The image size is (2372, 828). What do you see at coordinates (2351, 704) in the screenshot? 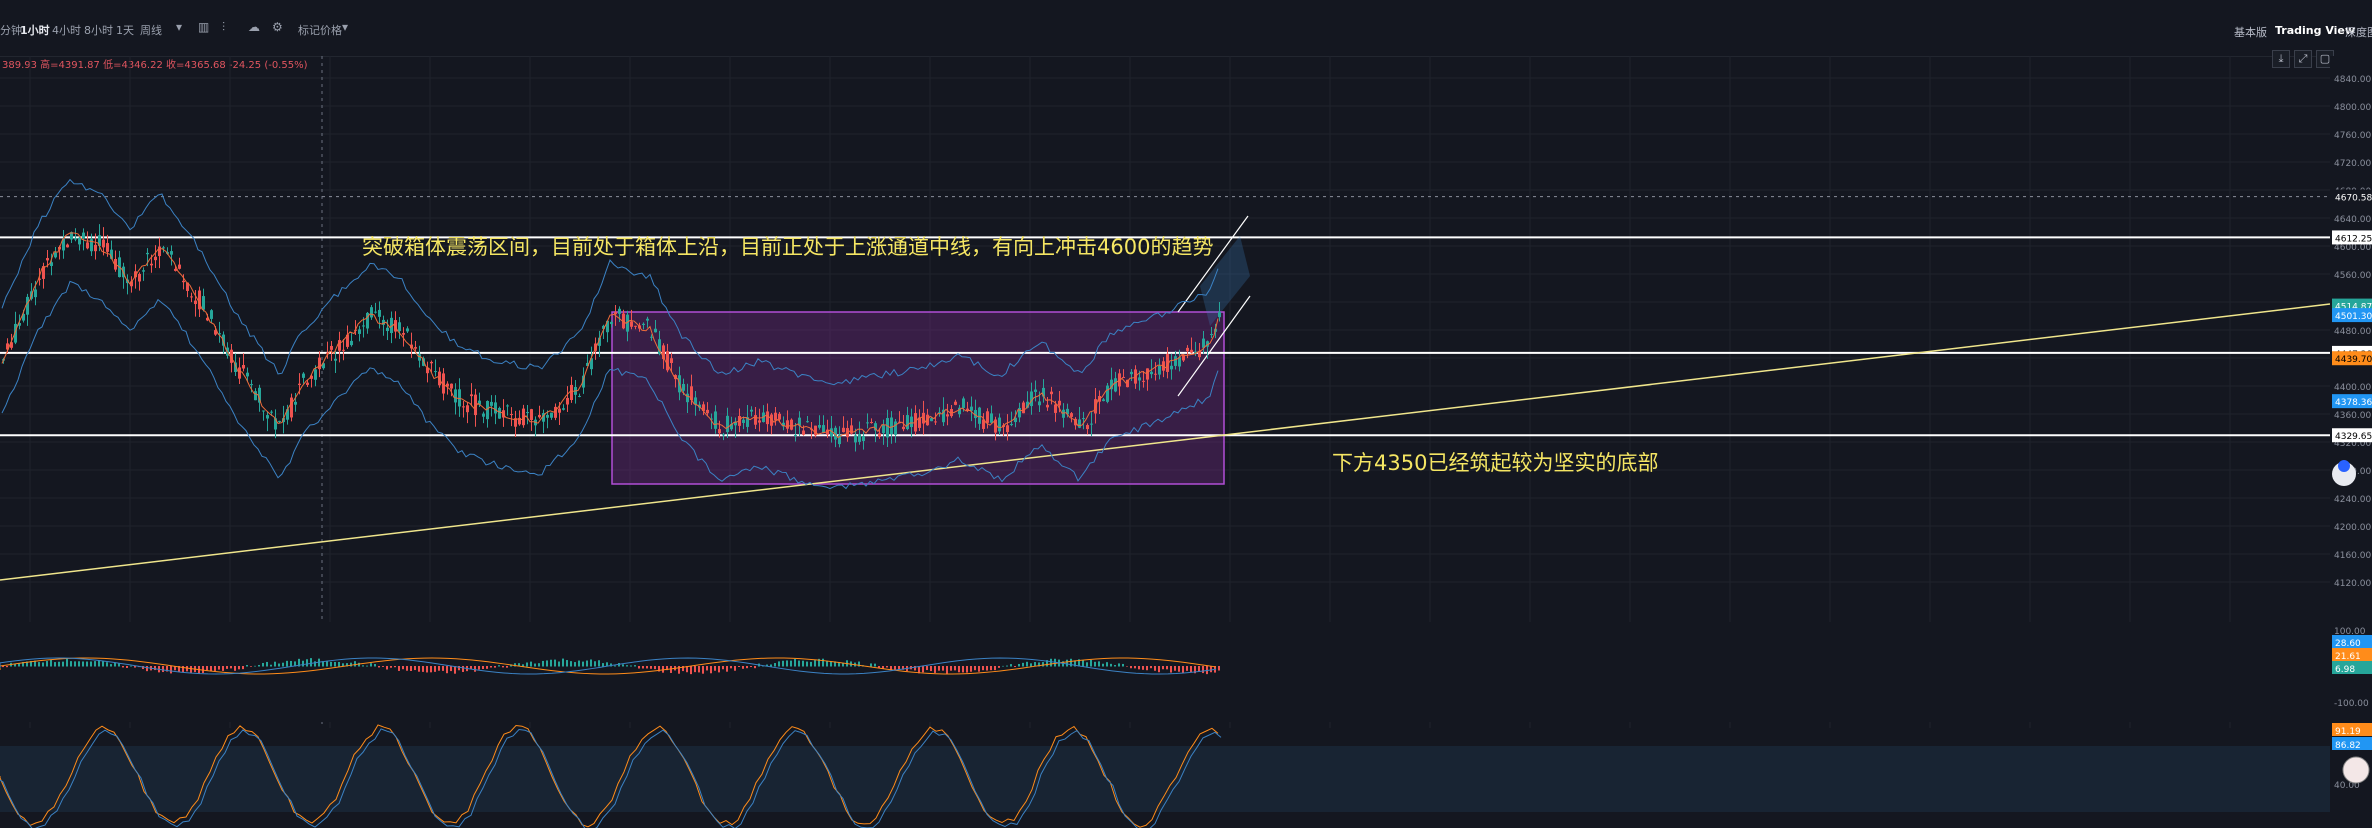
I see `macd-tick: -100.00` at bounding box center [2351, 704].